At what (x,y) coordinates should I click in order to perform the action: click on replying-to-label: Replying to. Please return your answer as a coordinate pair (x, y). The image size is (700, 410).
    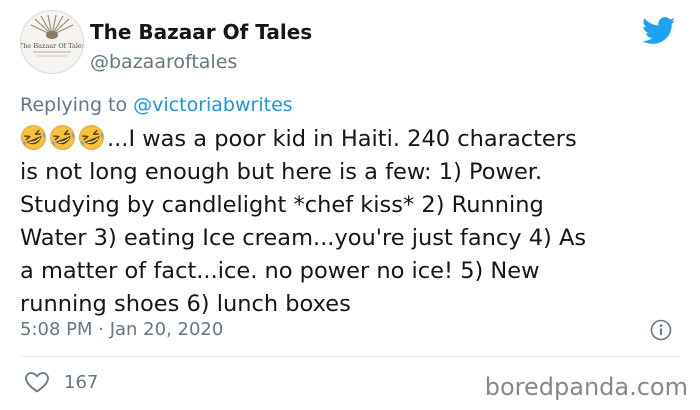
    Looking at the image, I should click on (77, 105).